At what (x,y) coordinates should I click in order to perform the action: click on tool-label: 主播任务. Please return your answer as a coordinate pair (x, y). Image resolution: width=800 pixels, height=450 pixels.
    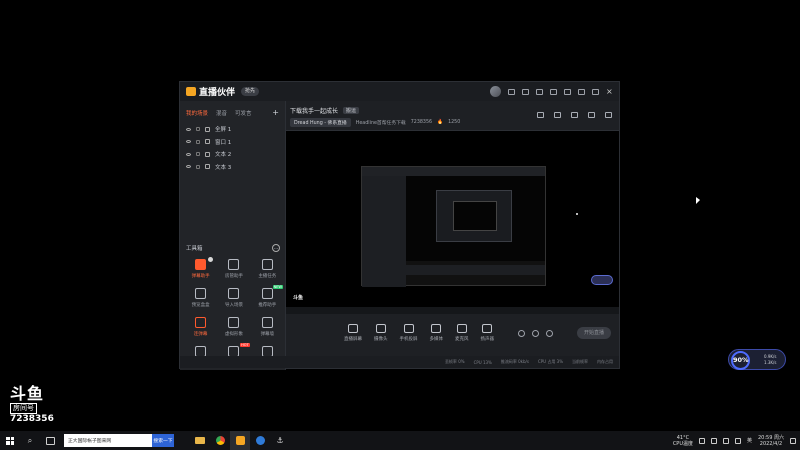
    Looking at the image, I should click on (267, 276).